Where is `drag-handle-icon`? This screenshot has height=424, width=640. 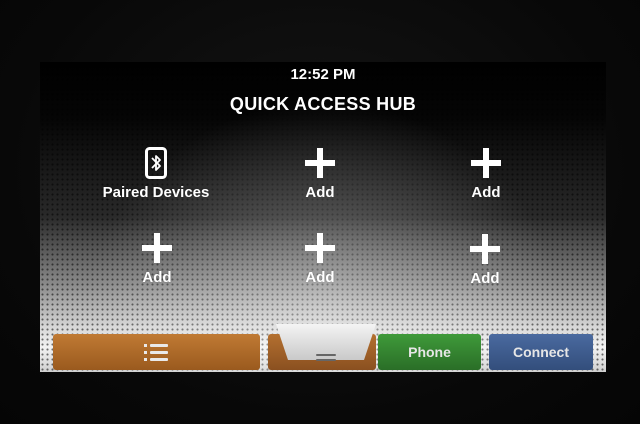
drag-handle-icon is located at coordinates (326, 358).